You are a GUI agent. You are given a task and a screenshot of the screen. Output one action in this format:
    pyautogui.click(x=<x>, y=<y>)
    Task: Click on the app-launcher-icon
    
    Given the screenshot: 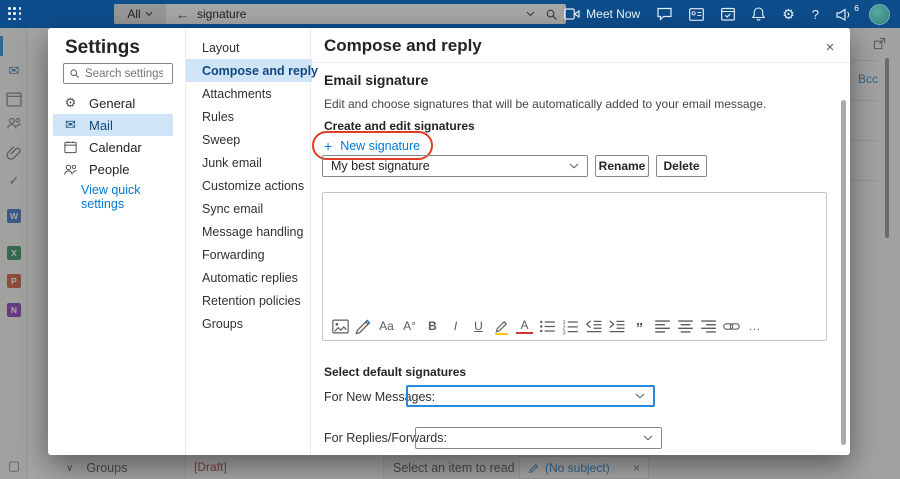 What is the action you would take?
    pyautogui.click(x=15, y=14)
    